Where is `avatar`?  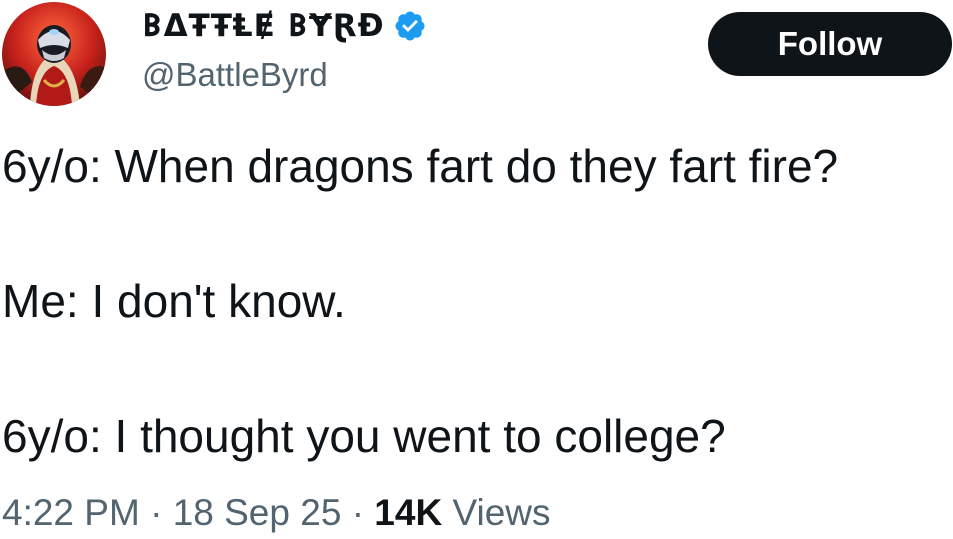
avatar is located at coordinates (54, 54).